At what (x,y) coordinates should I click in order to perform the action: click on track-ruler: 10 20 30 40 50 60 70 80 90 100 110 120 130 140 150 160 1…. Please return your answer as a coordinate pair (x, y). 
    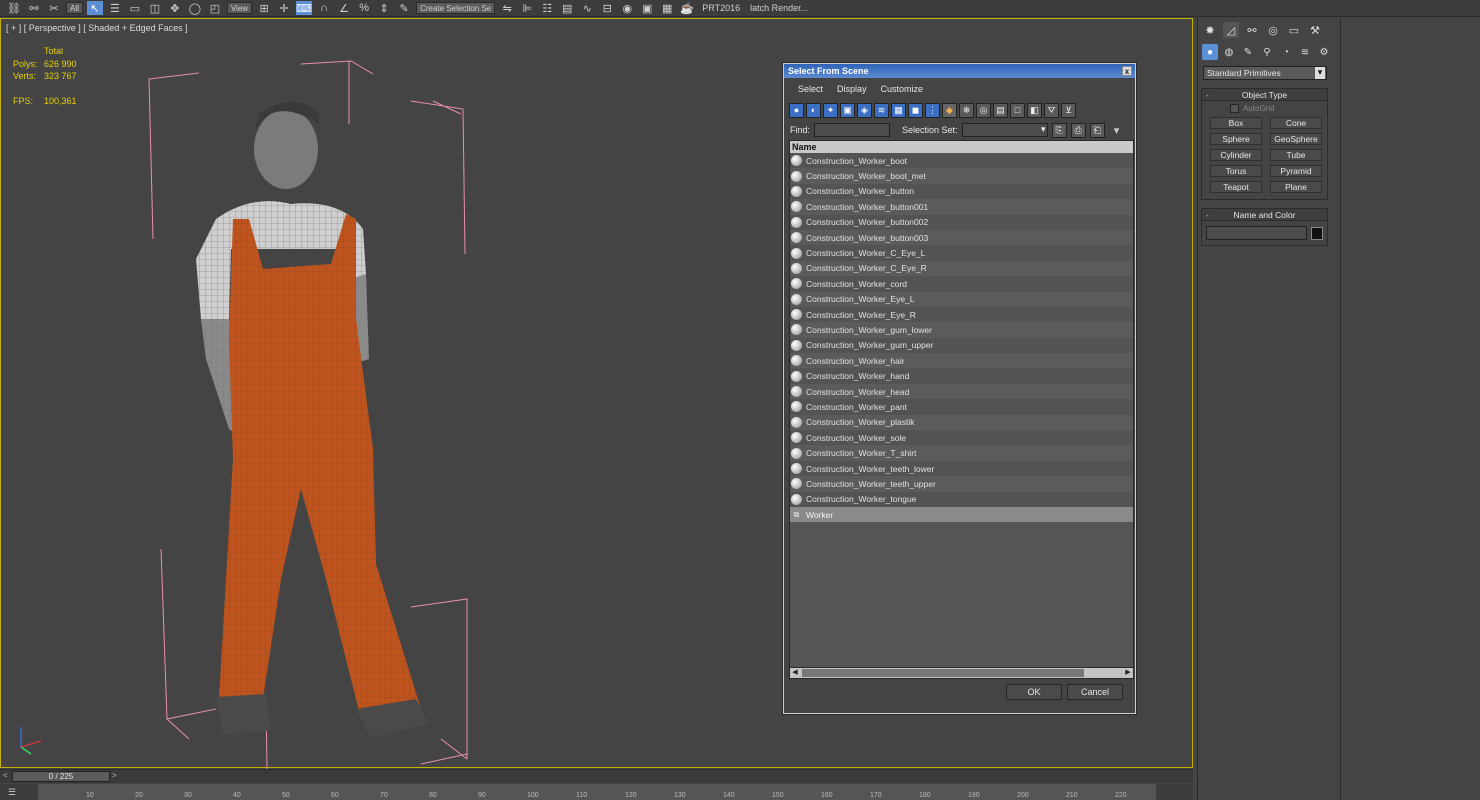
    Looking at the image, I should click on (597, 792).